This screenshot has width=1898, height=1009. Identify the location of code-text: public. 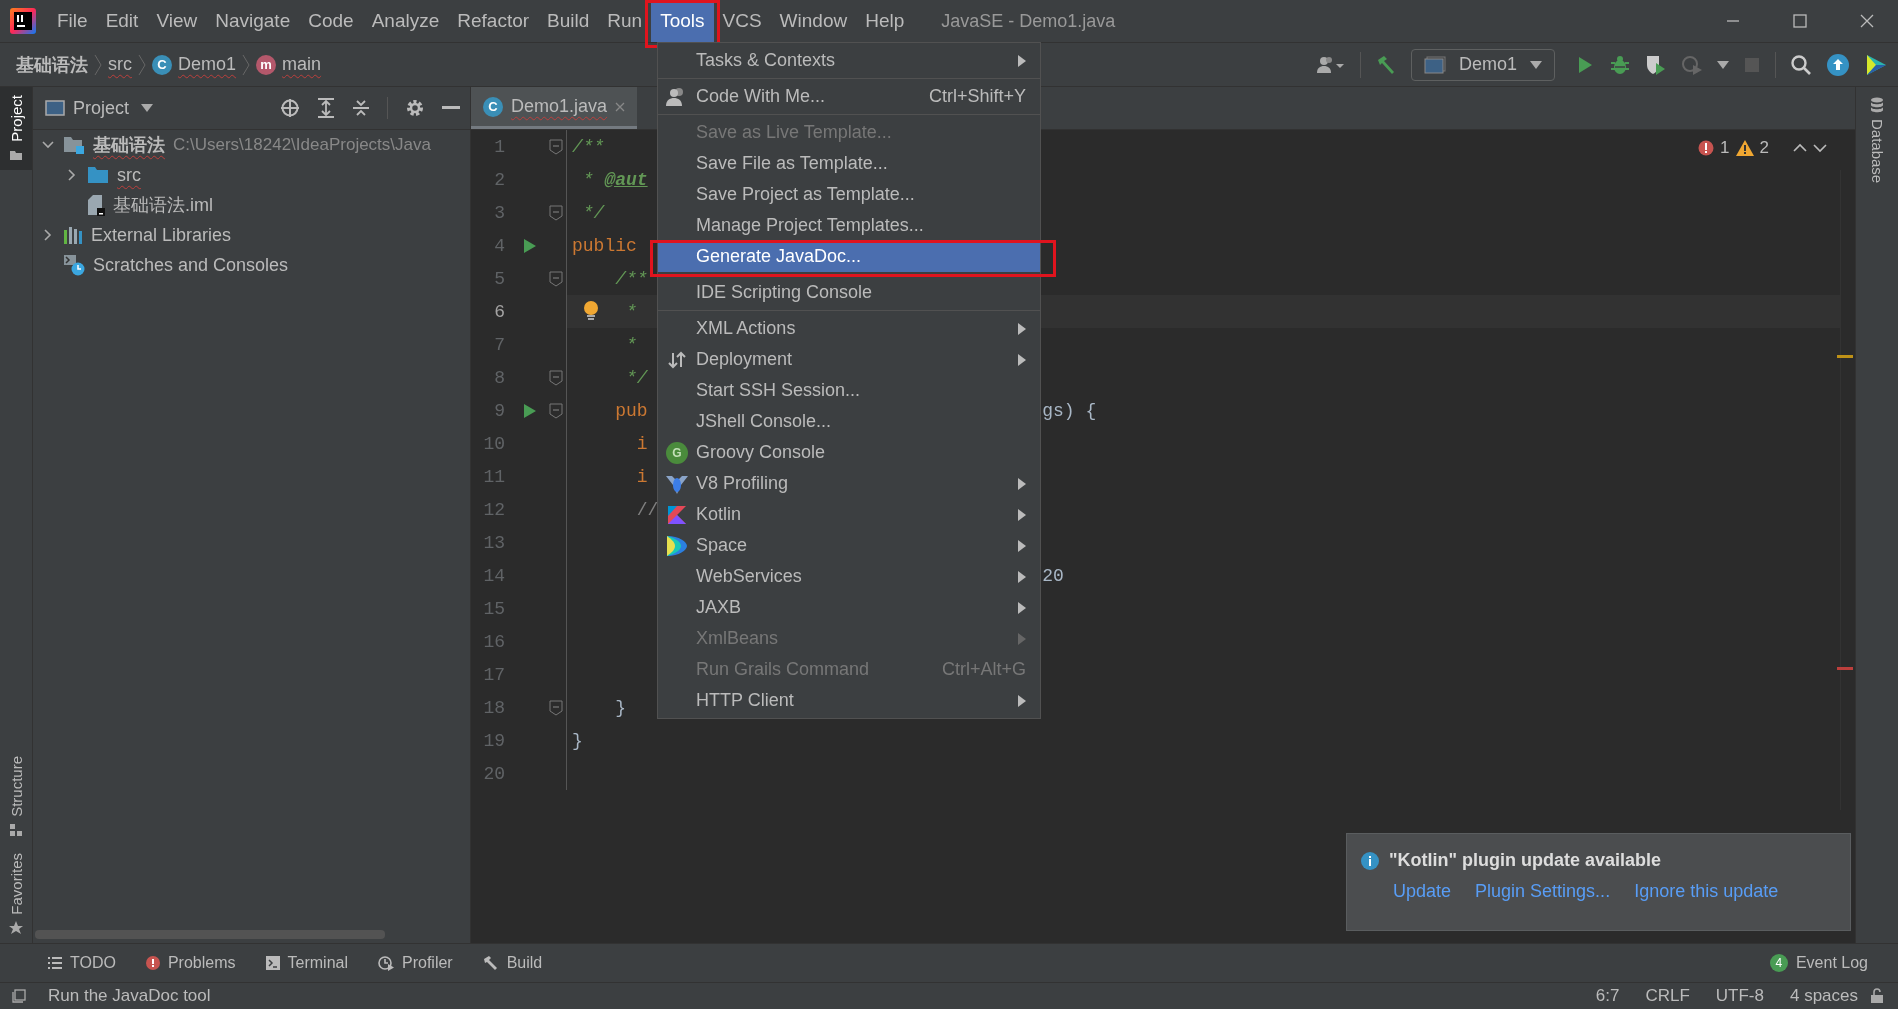
(604, 245).